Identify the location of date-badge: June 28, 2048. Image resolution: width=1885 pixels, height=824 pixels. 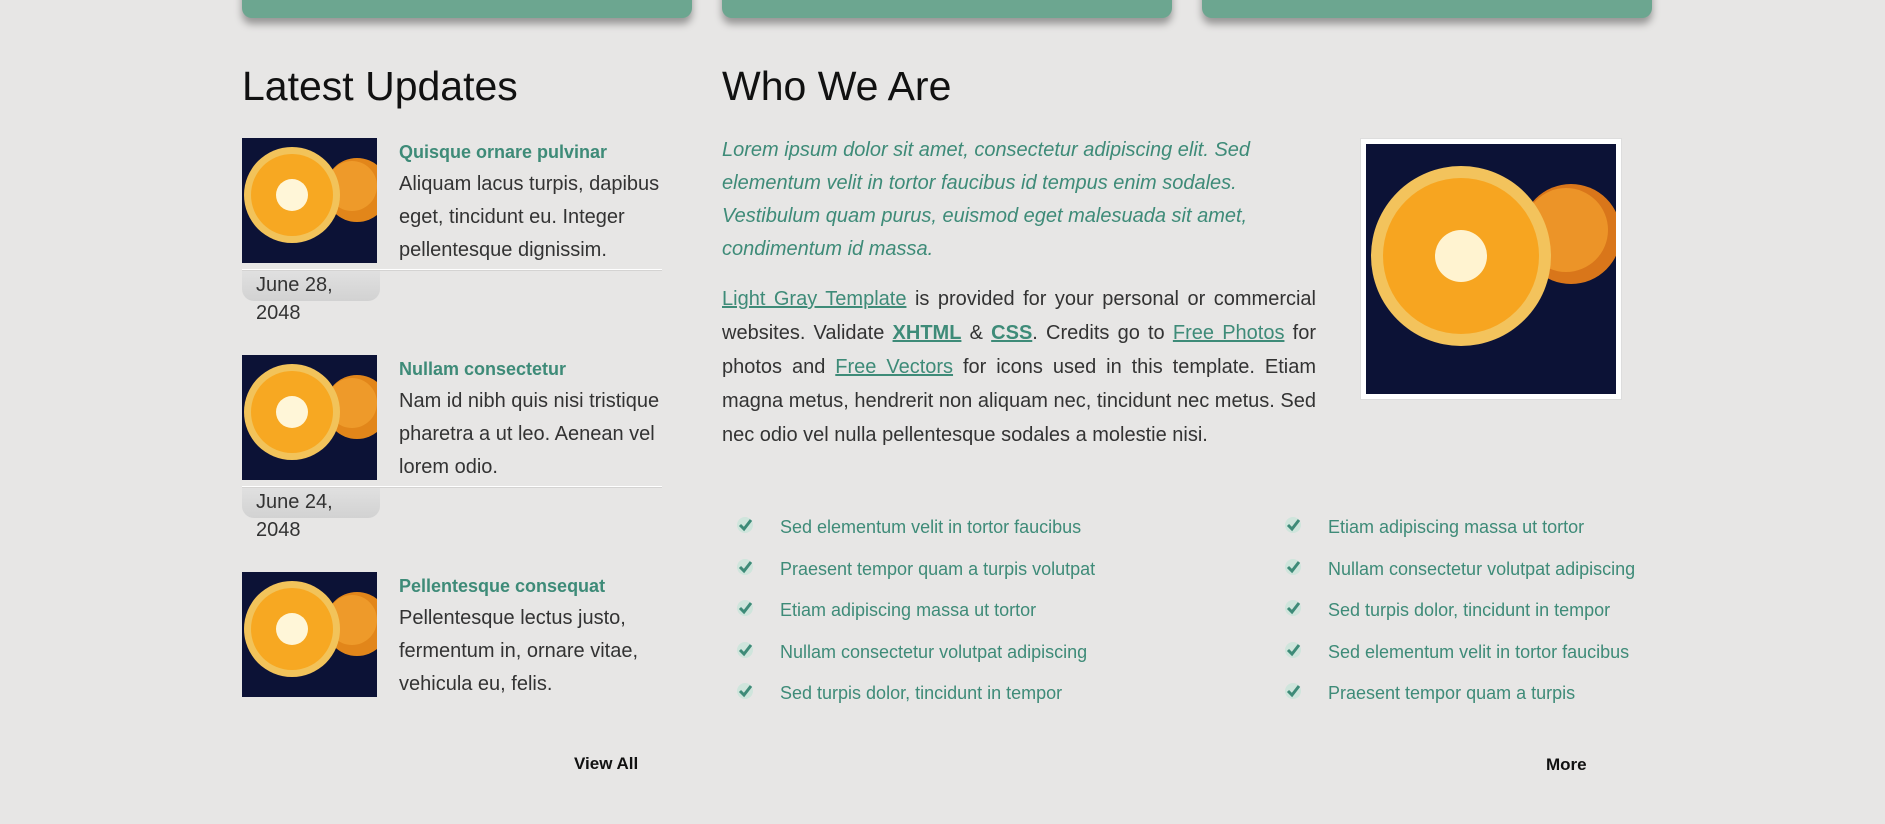
(311, 297).